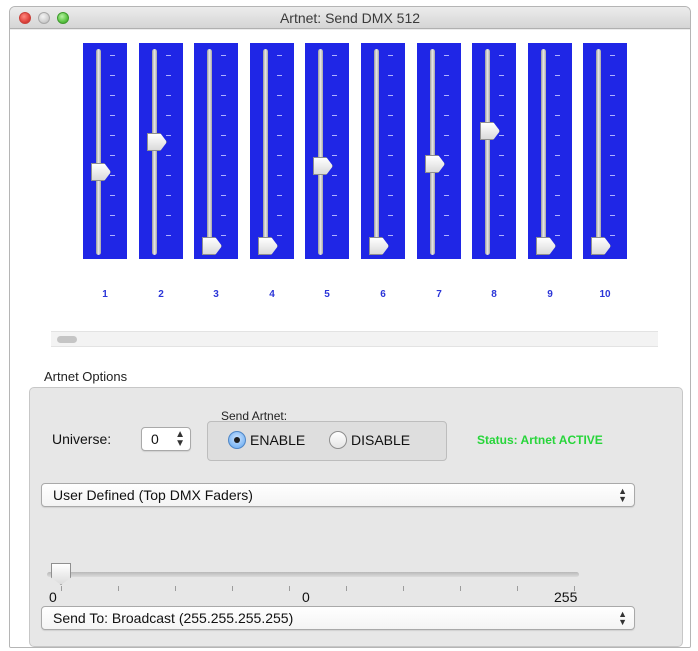  I want to click on artnet-options-label: Artnet Options, so click(86, 376).